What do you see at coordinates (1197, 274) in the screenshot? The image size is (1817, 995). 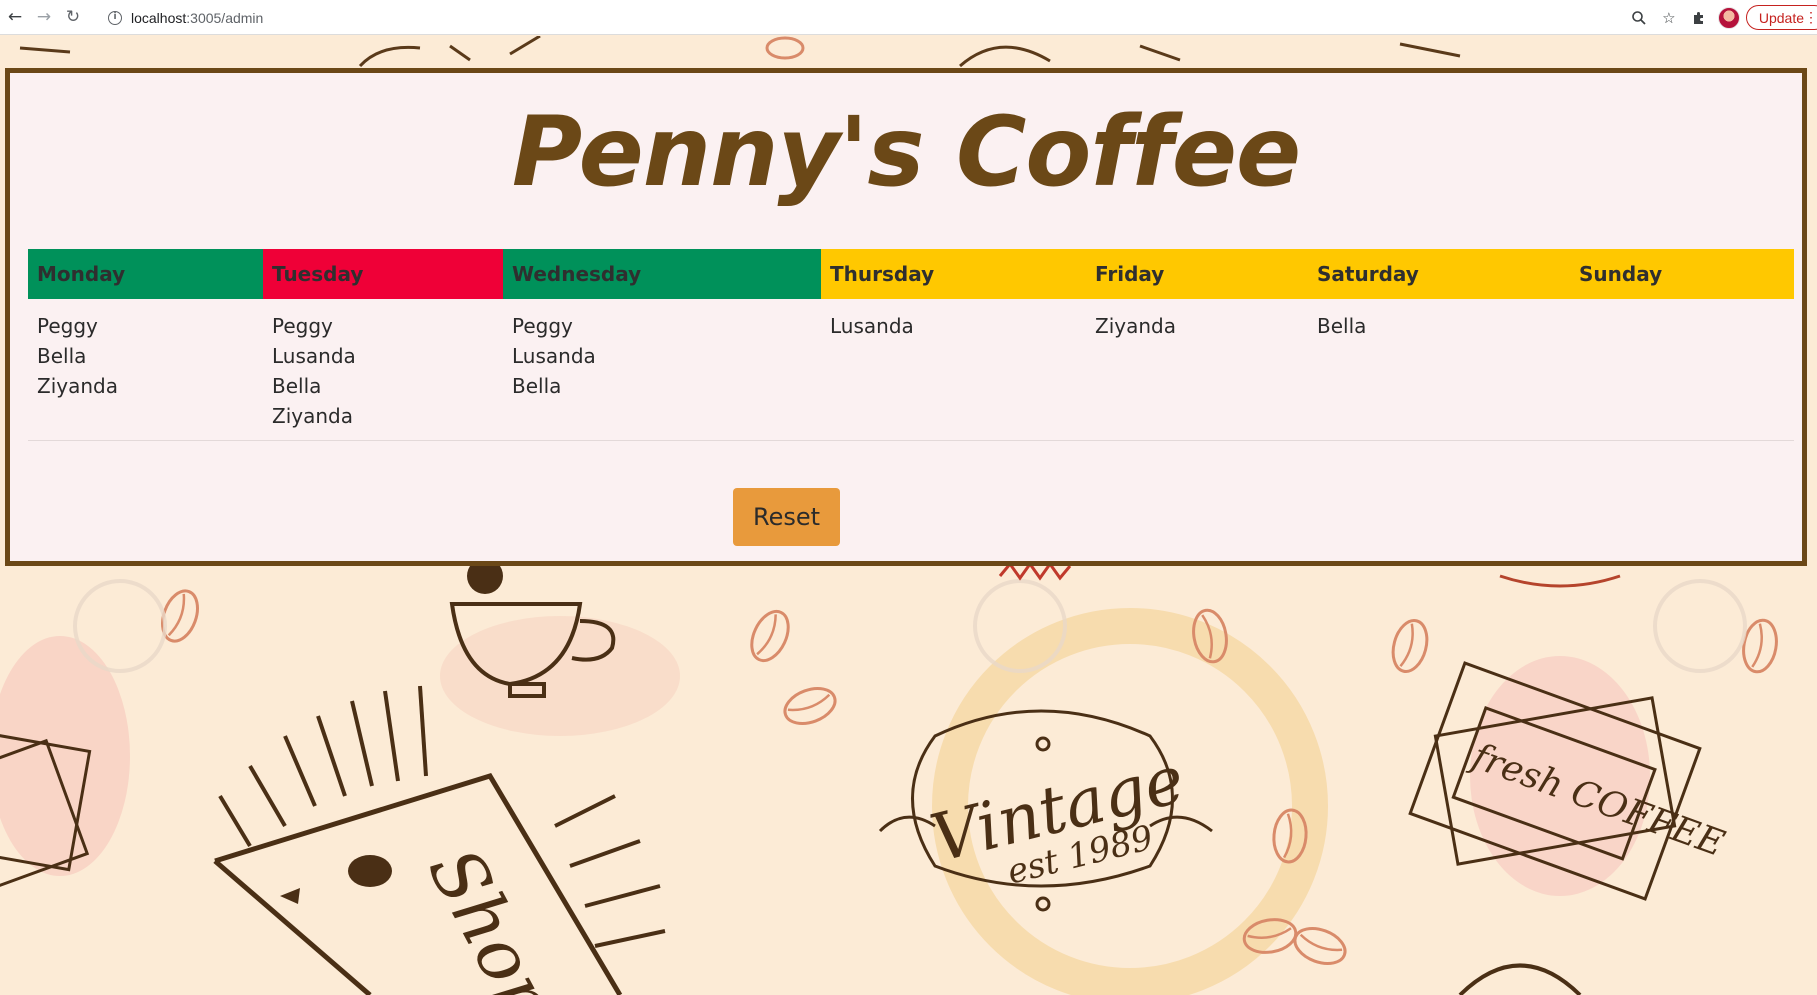 I see `day-header-friday: Friday` at bounding box center [1197, 274].